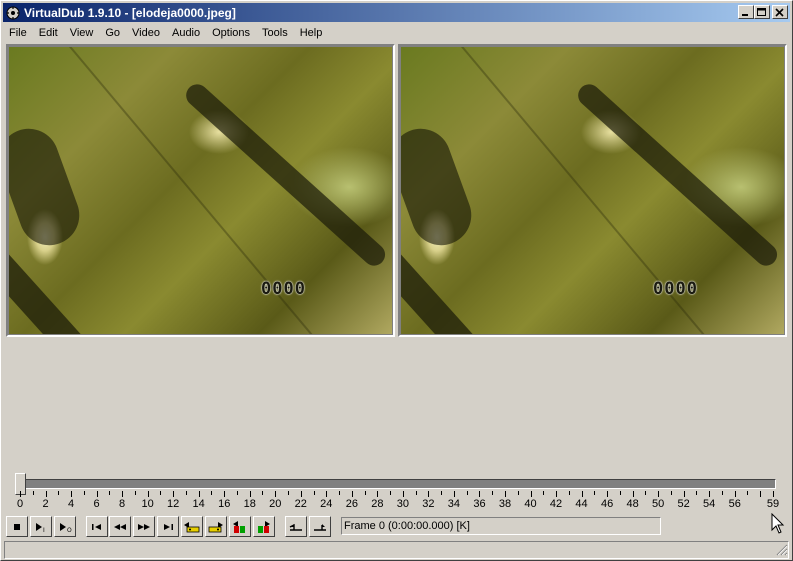  What do you see at coordinates (530, 504) in the screenshot?
I see `timeline-tick-label: 40` at bounding box center [530, 504].